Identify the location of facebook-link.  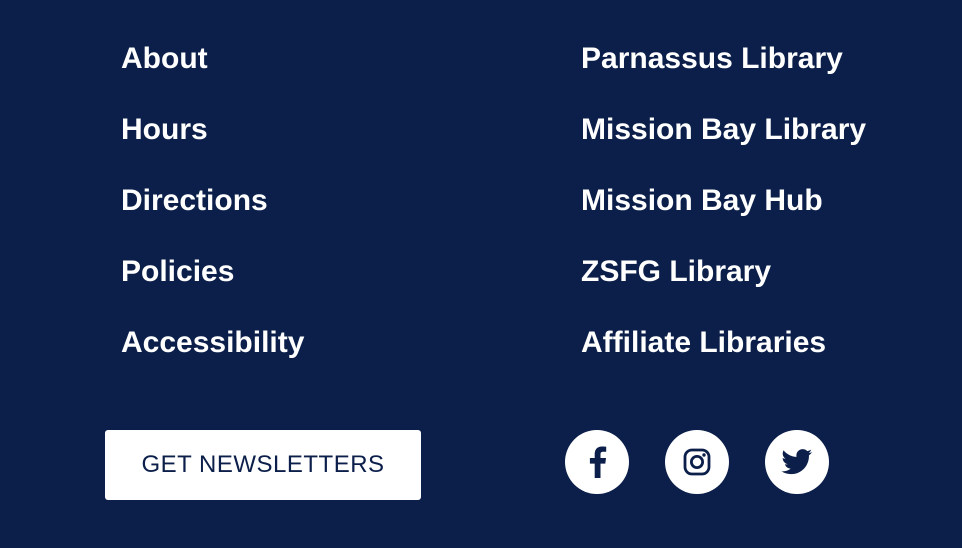
(597, 462).